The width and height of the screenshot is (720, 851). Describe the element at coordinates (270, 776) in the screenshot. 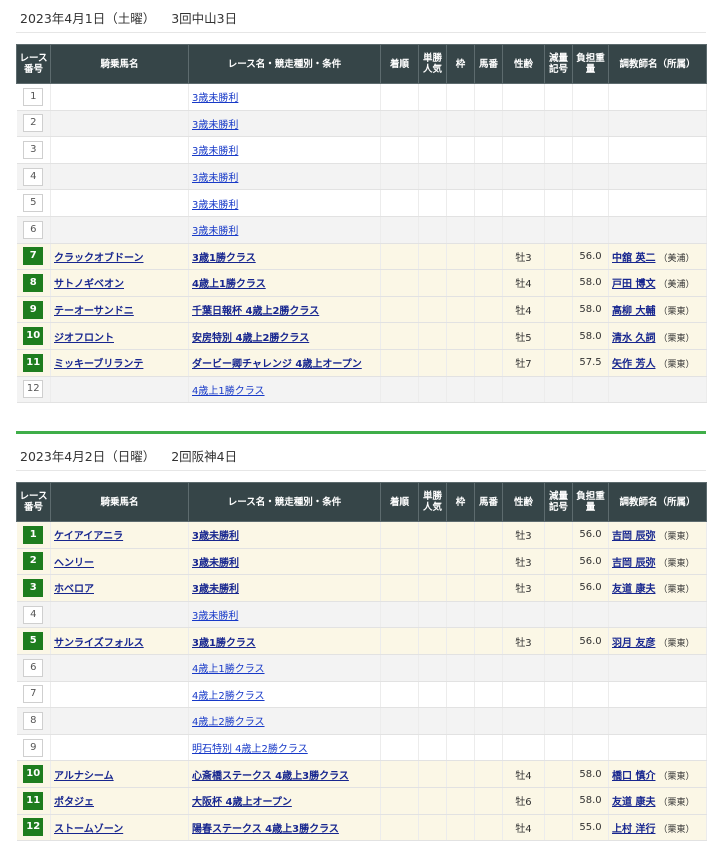

I see `race-link: 心斎橋ステークス 4歳上3勝クラス` at that location.